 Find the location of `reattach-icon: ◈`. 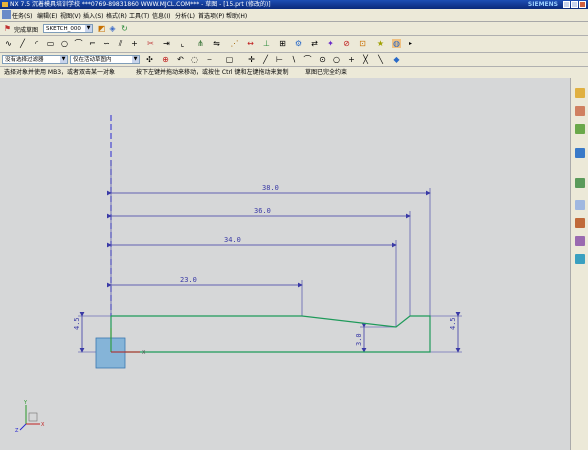

reattach-icon: ◈ is located at coordinates (112, 28).